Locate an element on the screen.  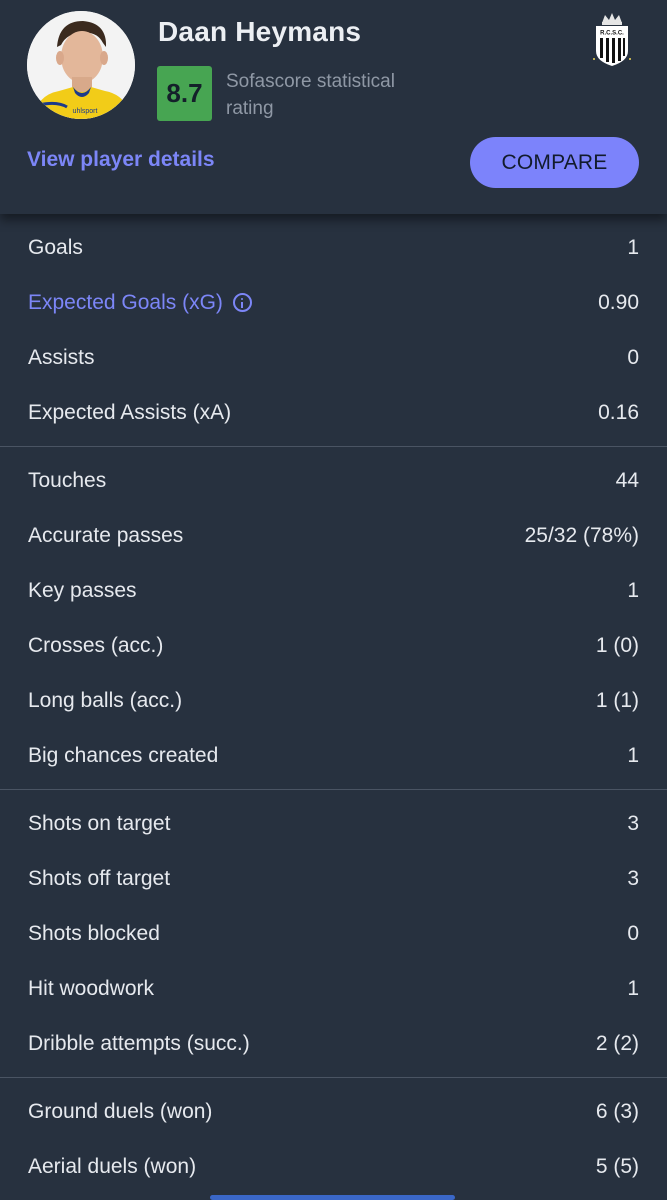
shirt-sponsor-text: uhlsport is located at coordinates (85, 111).